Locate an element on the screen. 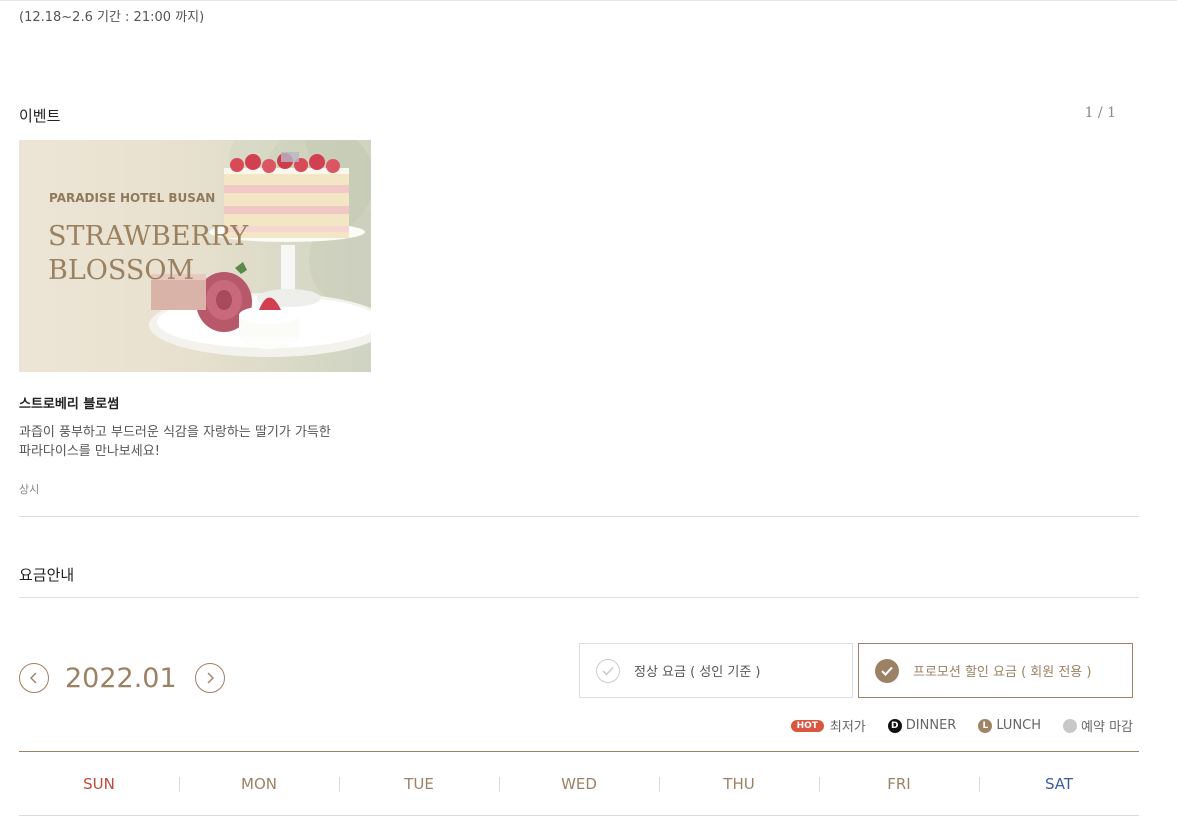  legend-closed: 예약 마감 is located at coordinates (1098, 725).